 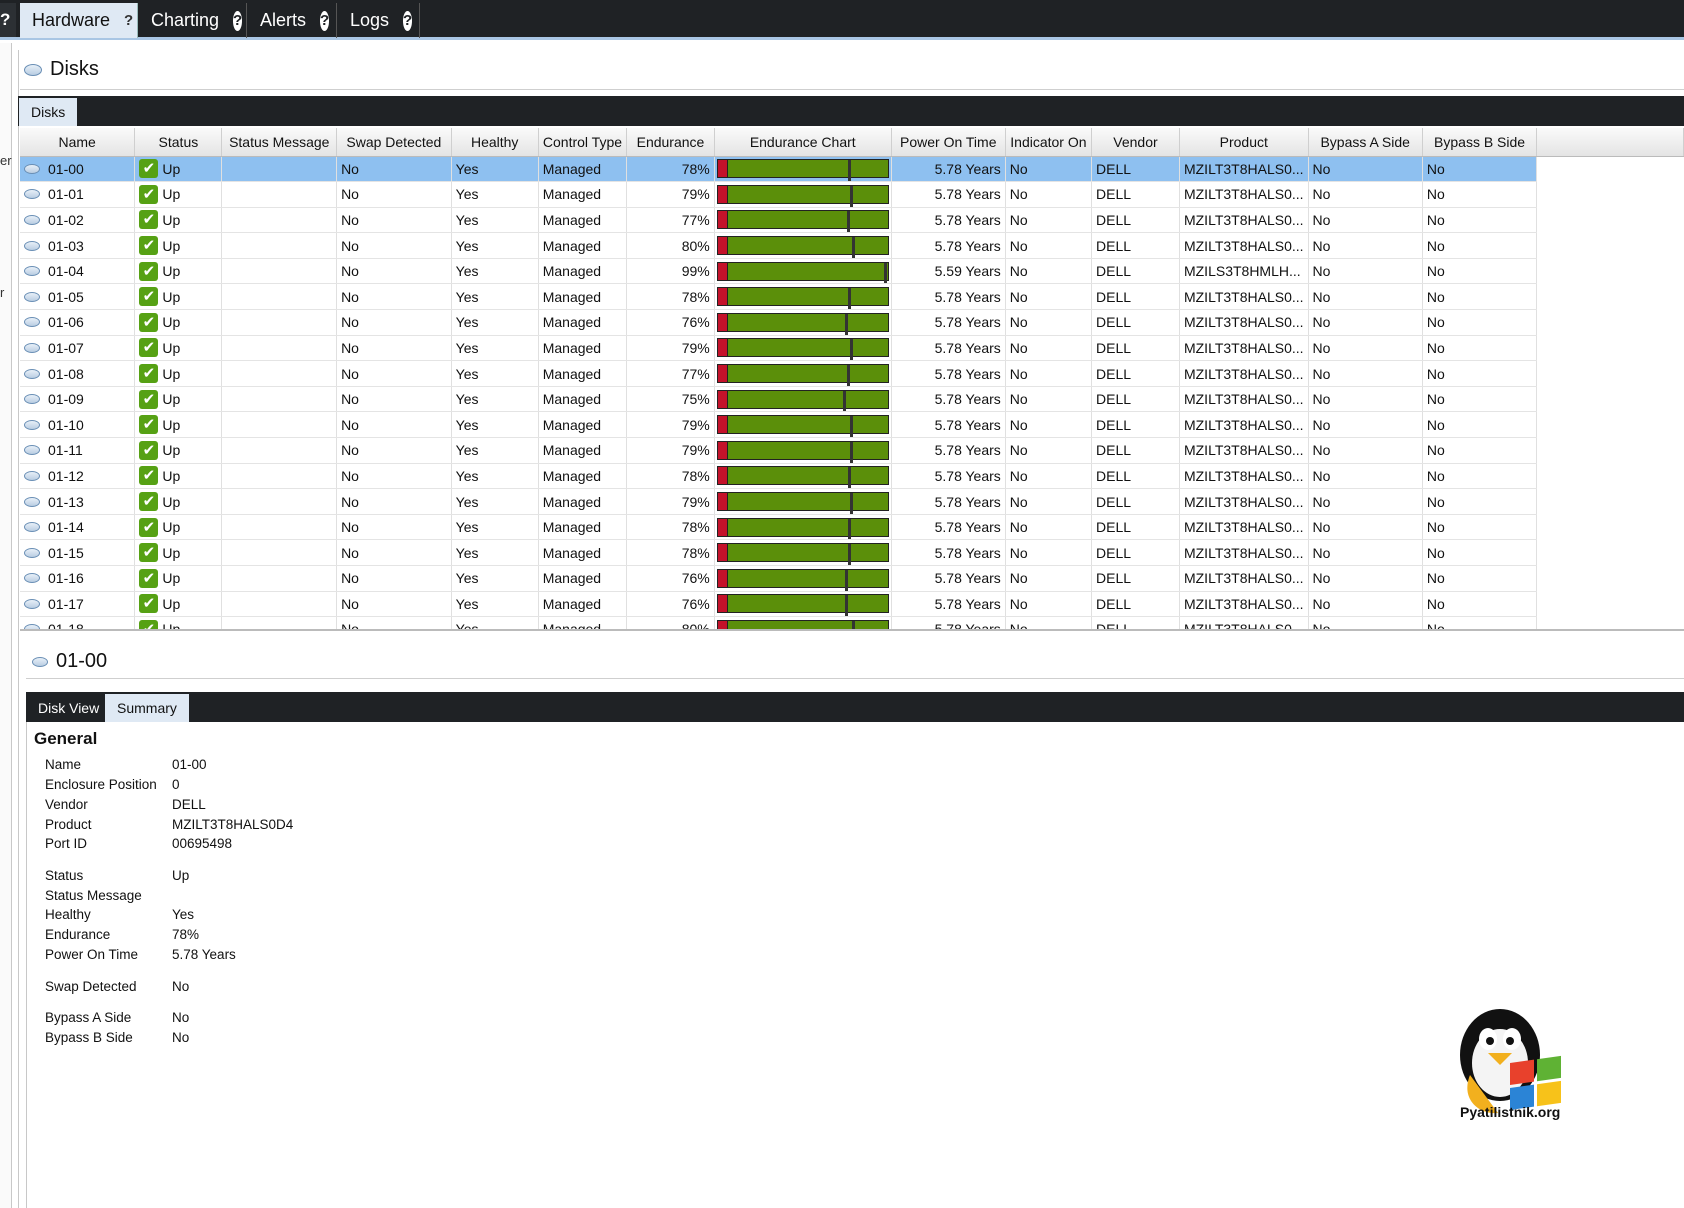 What do you see at coordinates (2, 292) in the screenshot?
I see `sidebar-clipped-text: r` at bounding box center [2, 292].